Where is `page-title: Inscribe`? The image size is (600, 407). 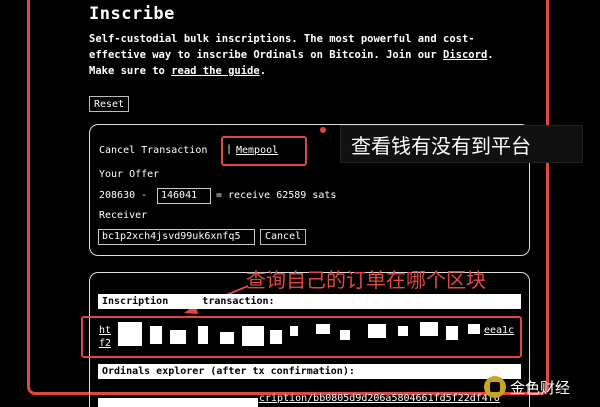
page-title: Inscribe is located at coordinates (132, 14).